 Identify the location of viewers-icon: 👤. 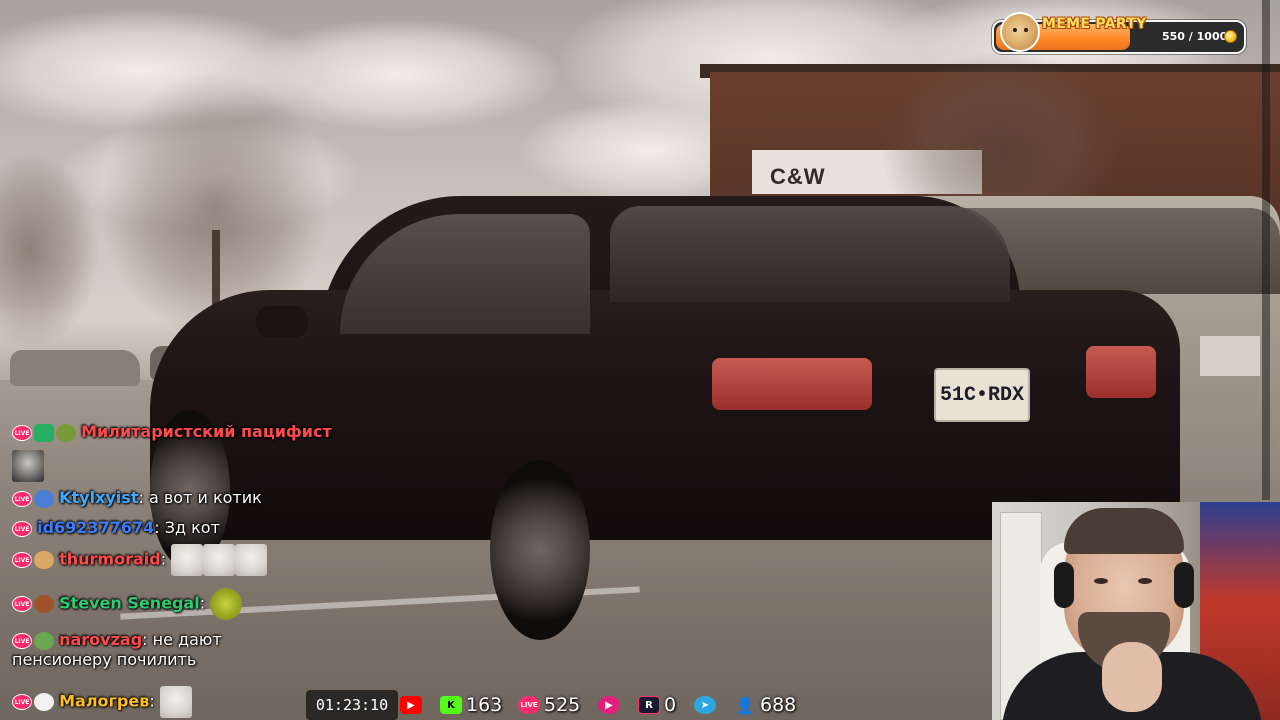
(745, 705).